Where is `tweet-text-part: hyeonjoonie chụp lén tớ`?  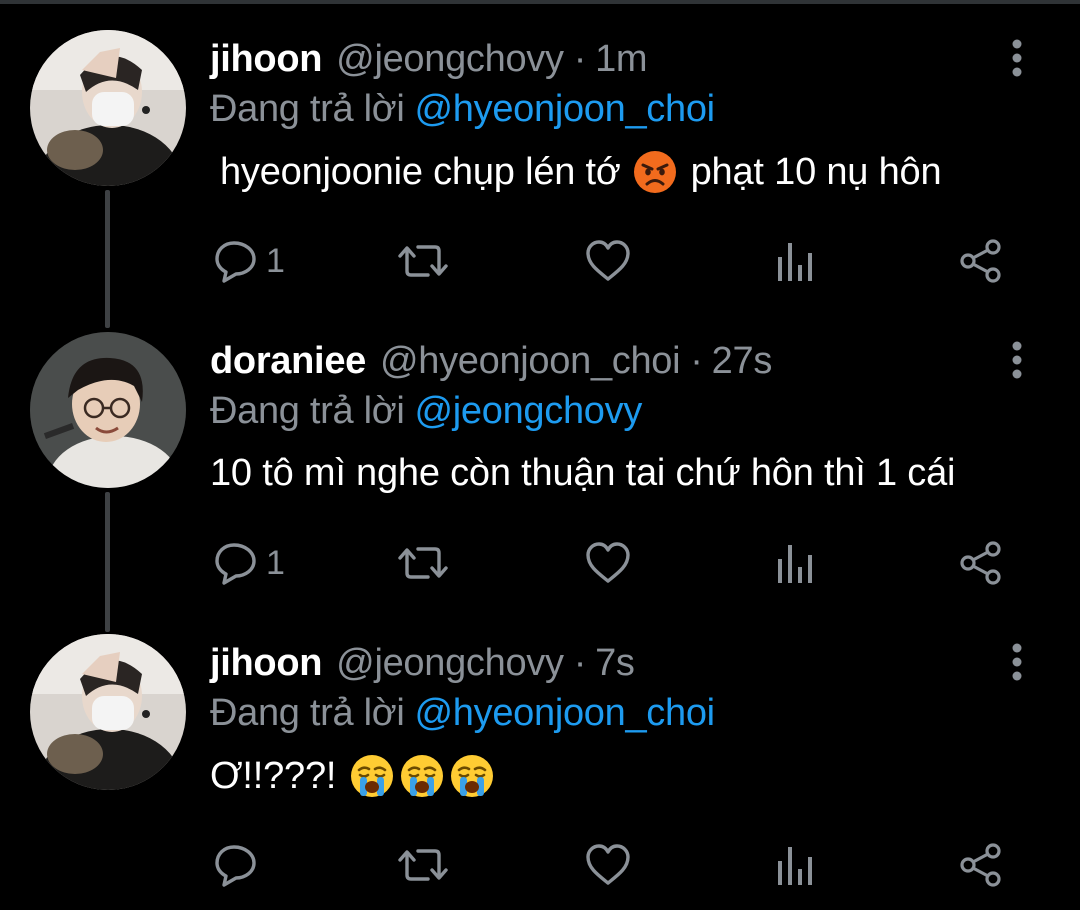 tweet-text-part: hyeonjoonie chụp lén tớ is located at coordinates (420, 171).